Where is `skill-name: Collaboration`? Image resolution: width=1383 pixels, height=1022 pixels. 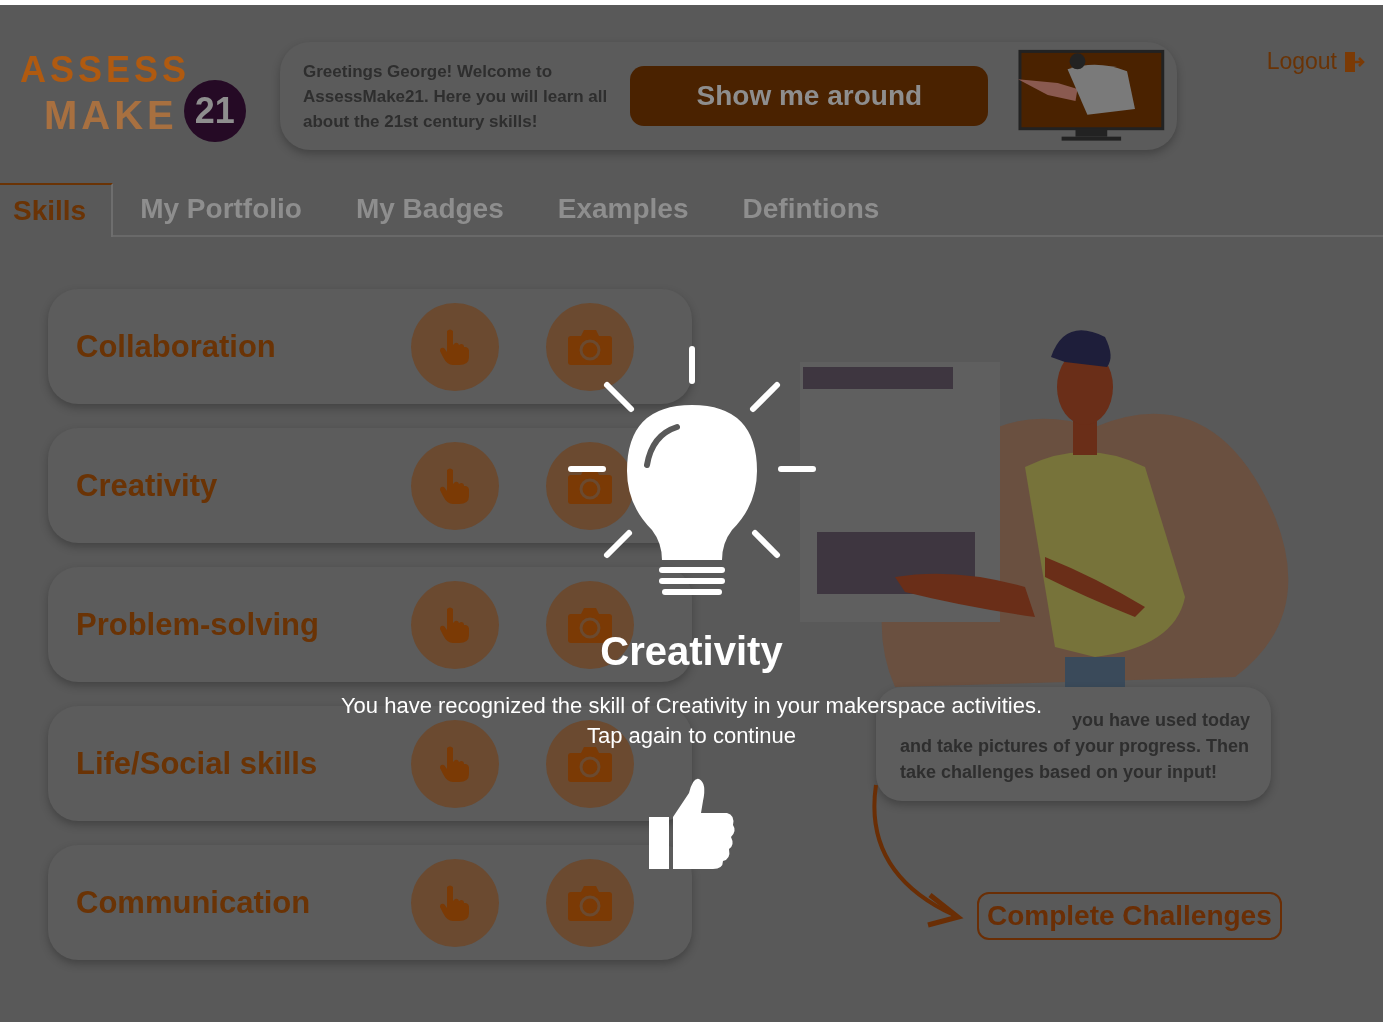 skill-name: Collaboration is located at coordinates (176, 346).